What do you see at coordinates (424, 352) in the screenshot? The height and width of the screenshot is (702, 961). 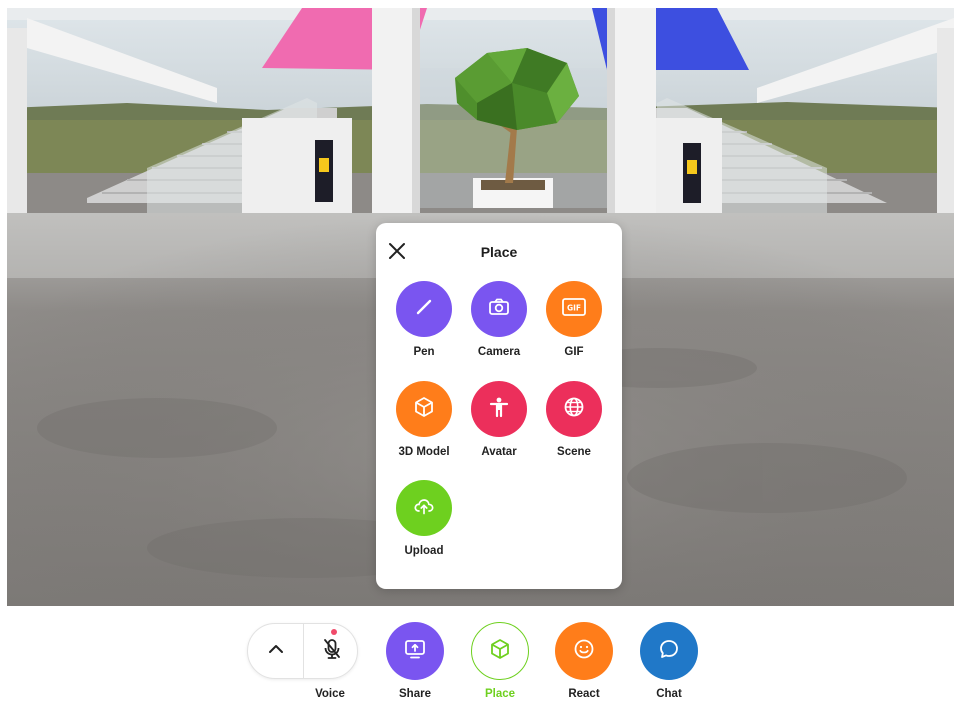 I see `pen-label: Pen` at bounding box center [424, 352].